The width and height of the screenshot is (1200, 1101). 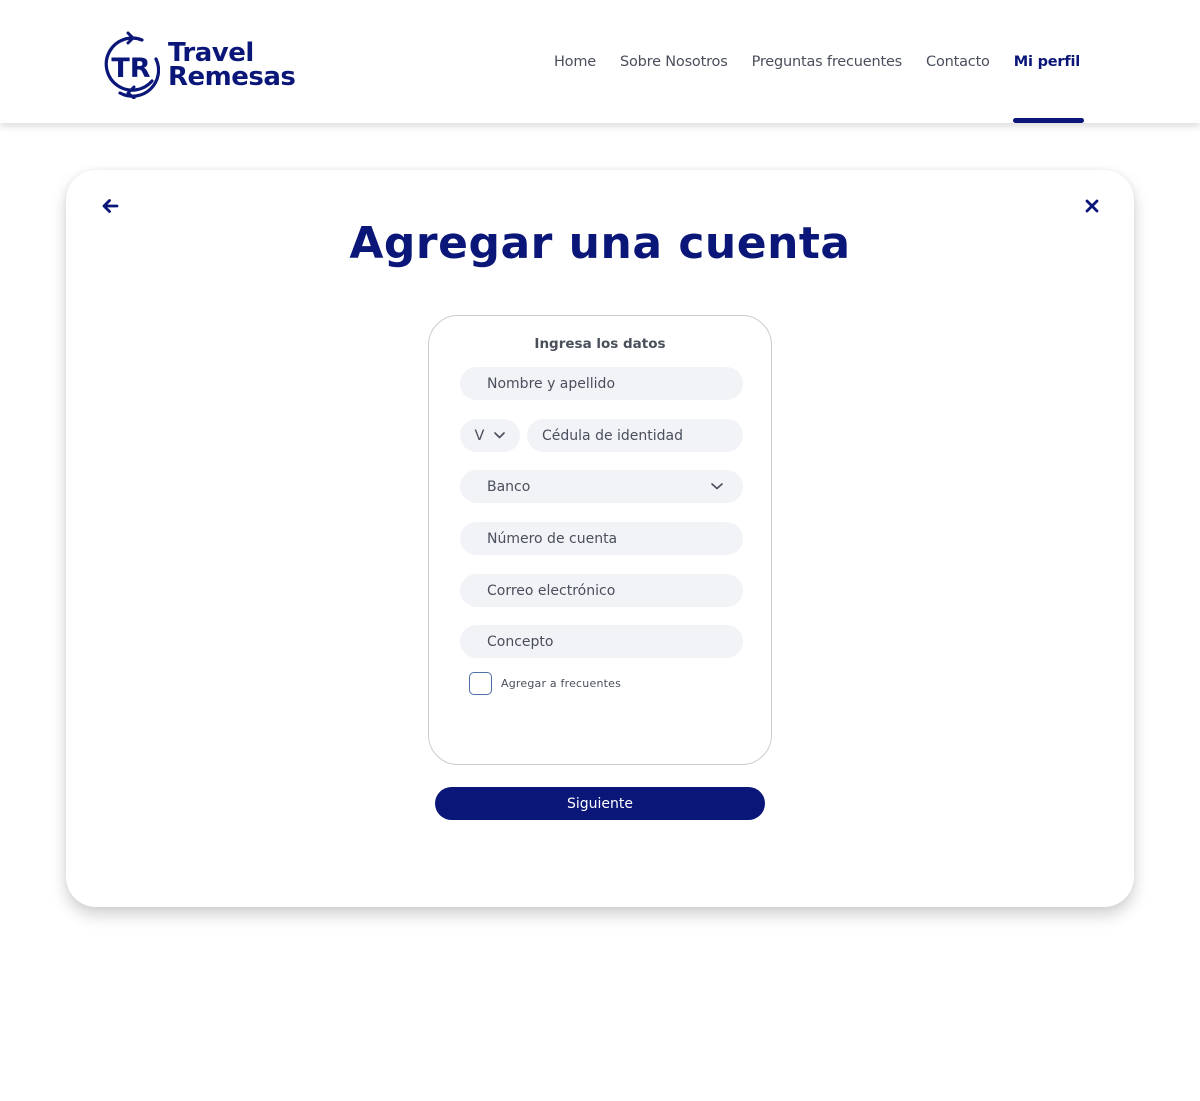 What do you see at coordinates (490, 435) in the screenshot?
I see `document-type-select: V` at bounding box center [490, 435].